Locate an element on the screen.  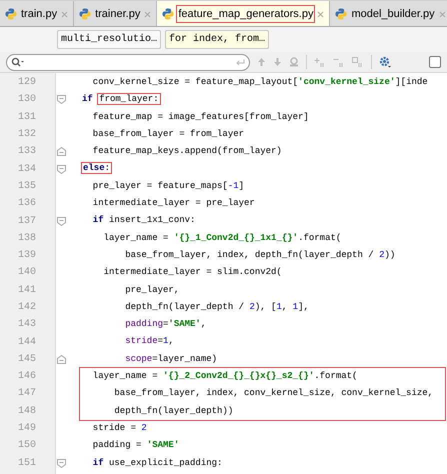
code-line: if use_explicit_padding: is located at coordinates (158, 463).